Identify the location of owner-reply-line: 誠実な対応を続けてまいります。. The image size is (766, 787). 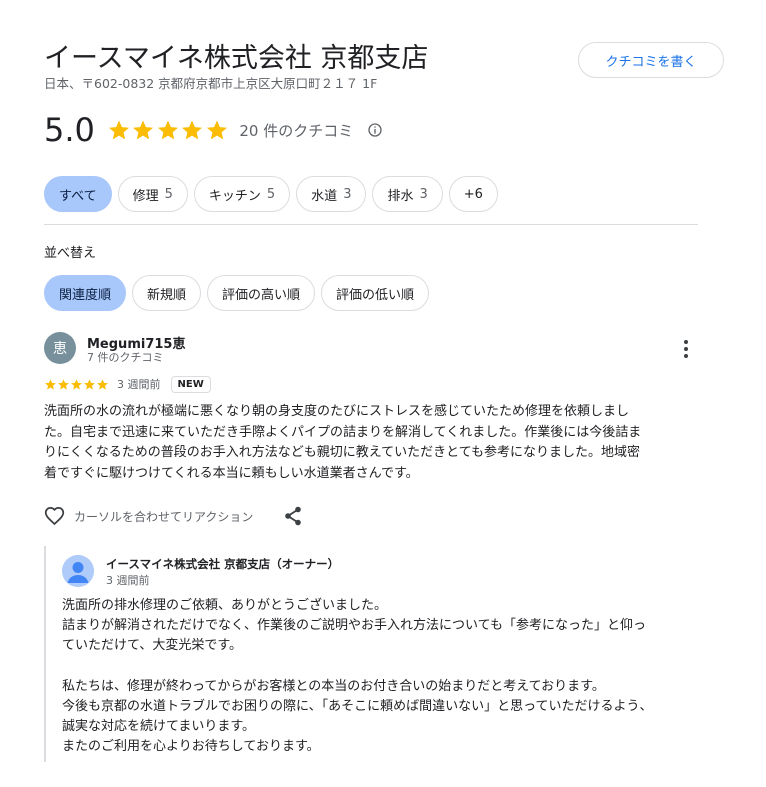
(159, 727).